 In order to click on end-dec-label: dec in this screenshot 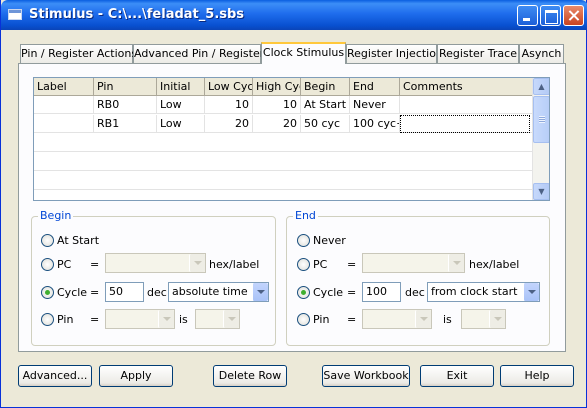, I will do `click(415, 292)`.